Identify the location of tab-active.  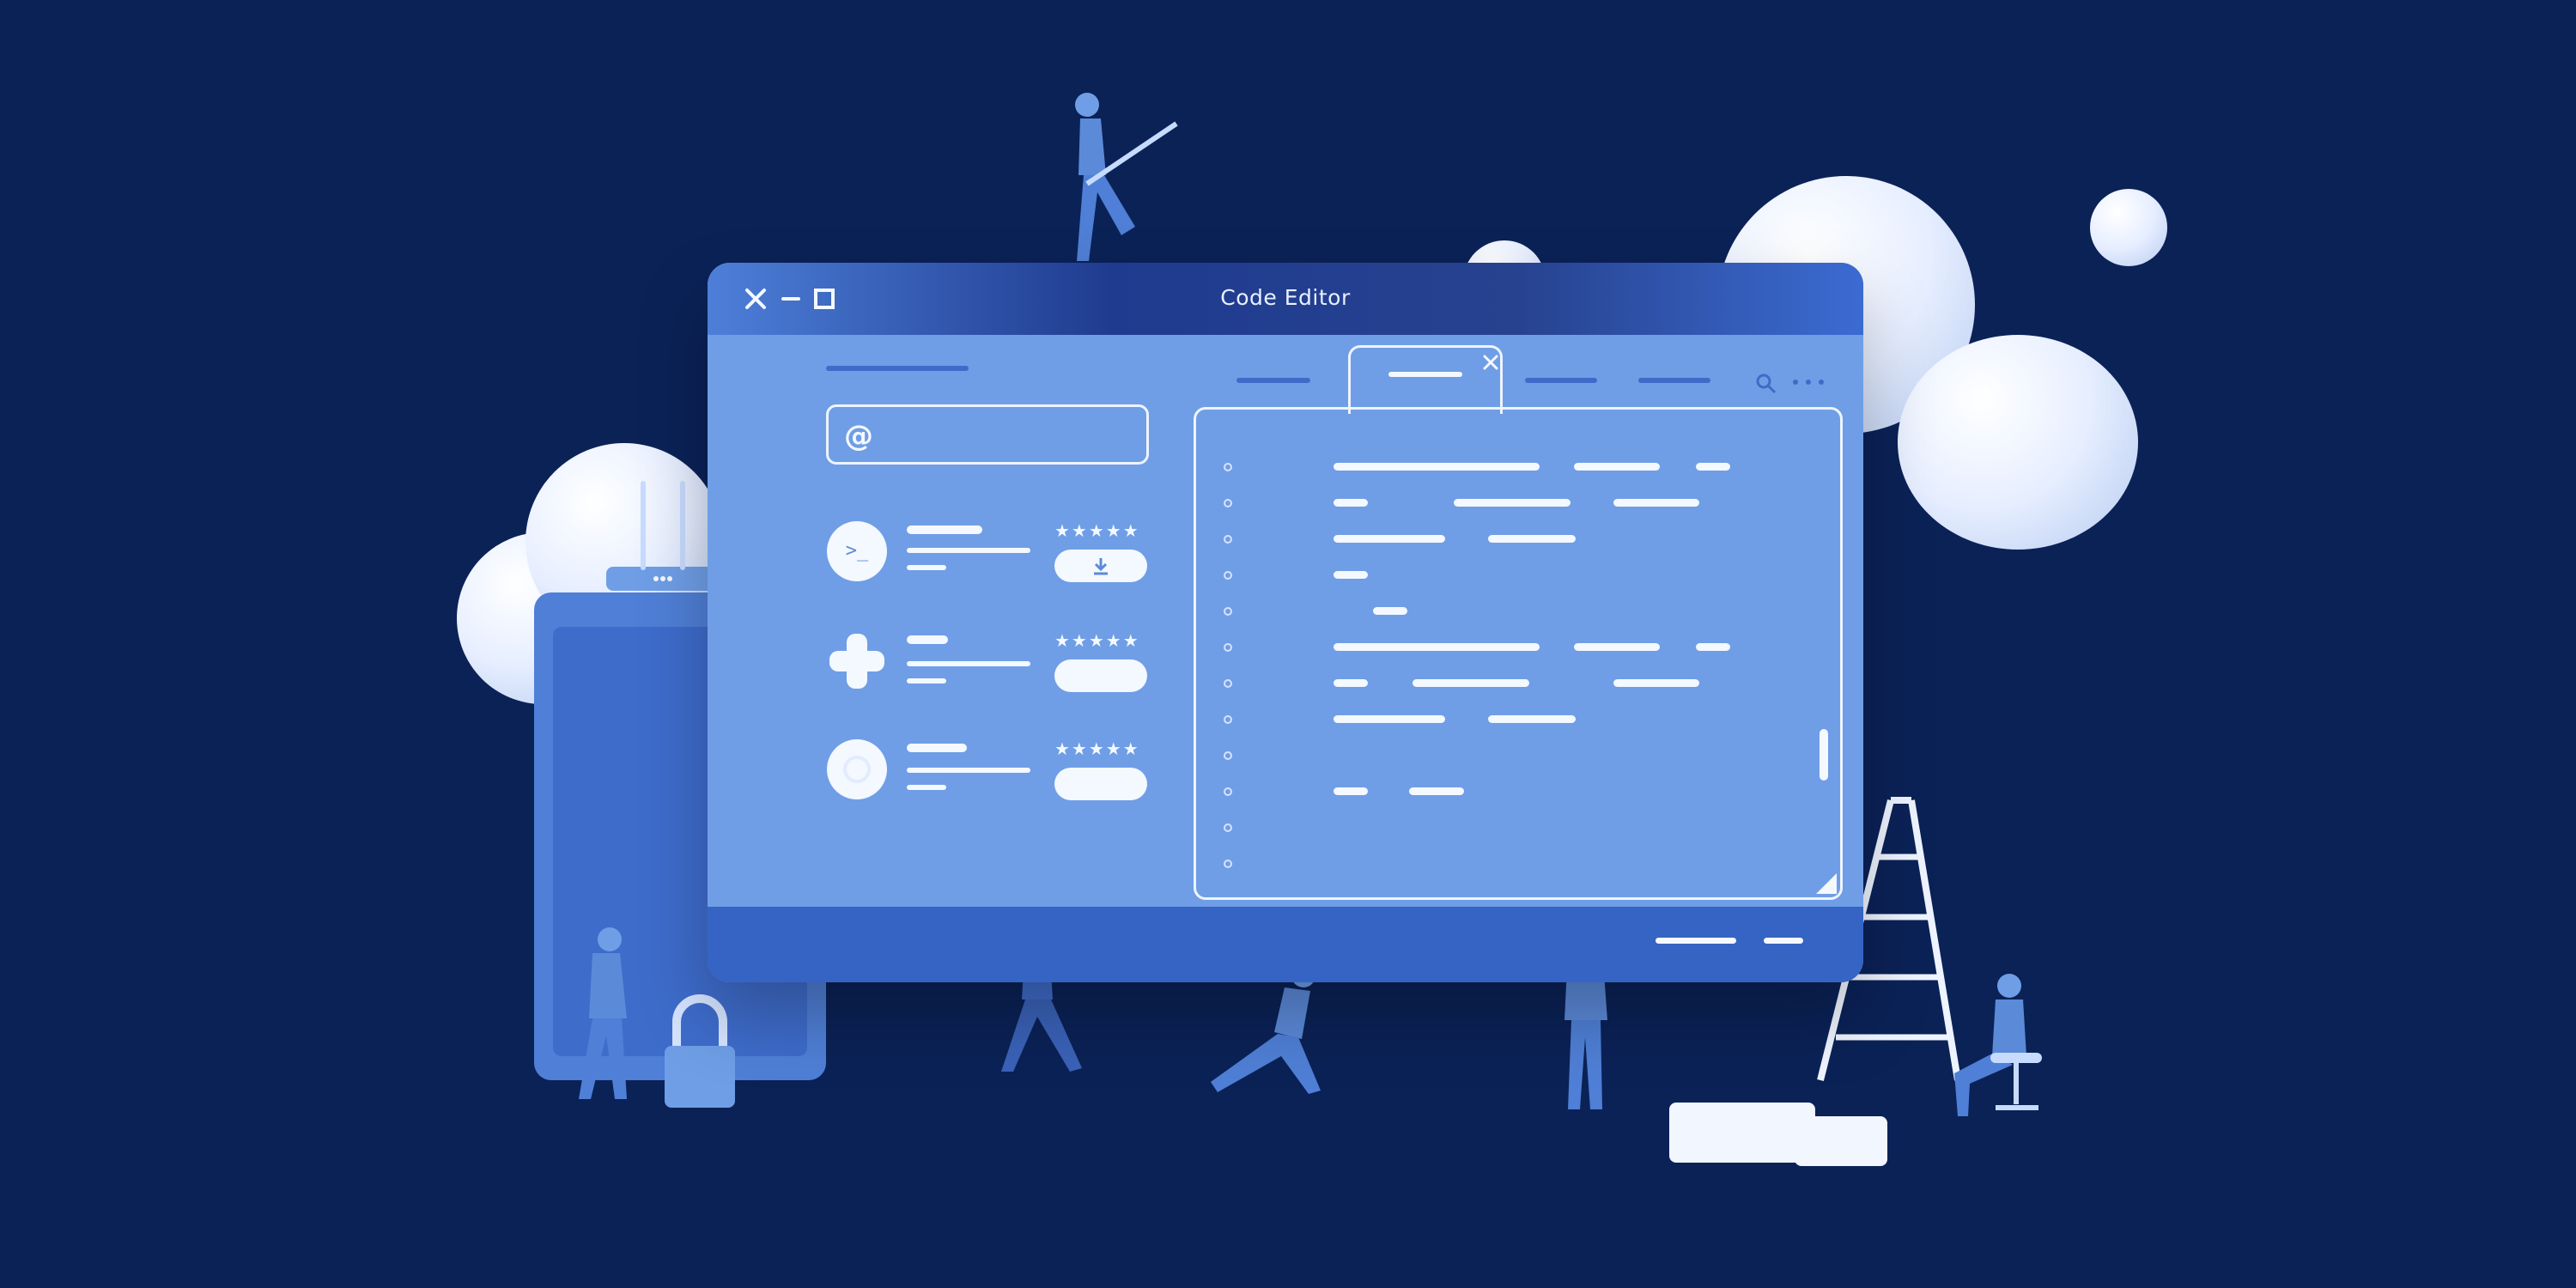
(1426, 379).